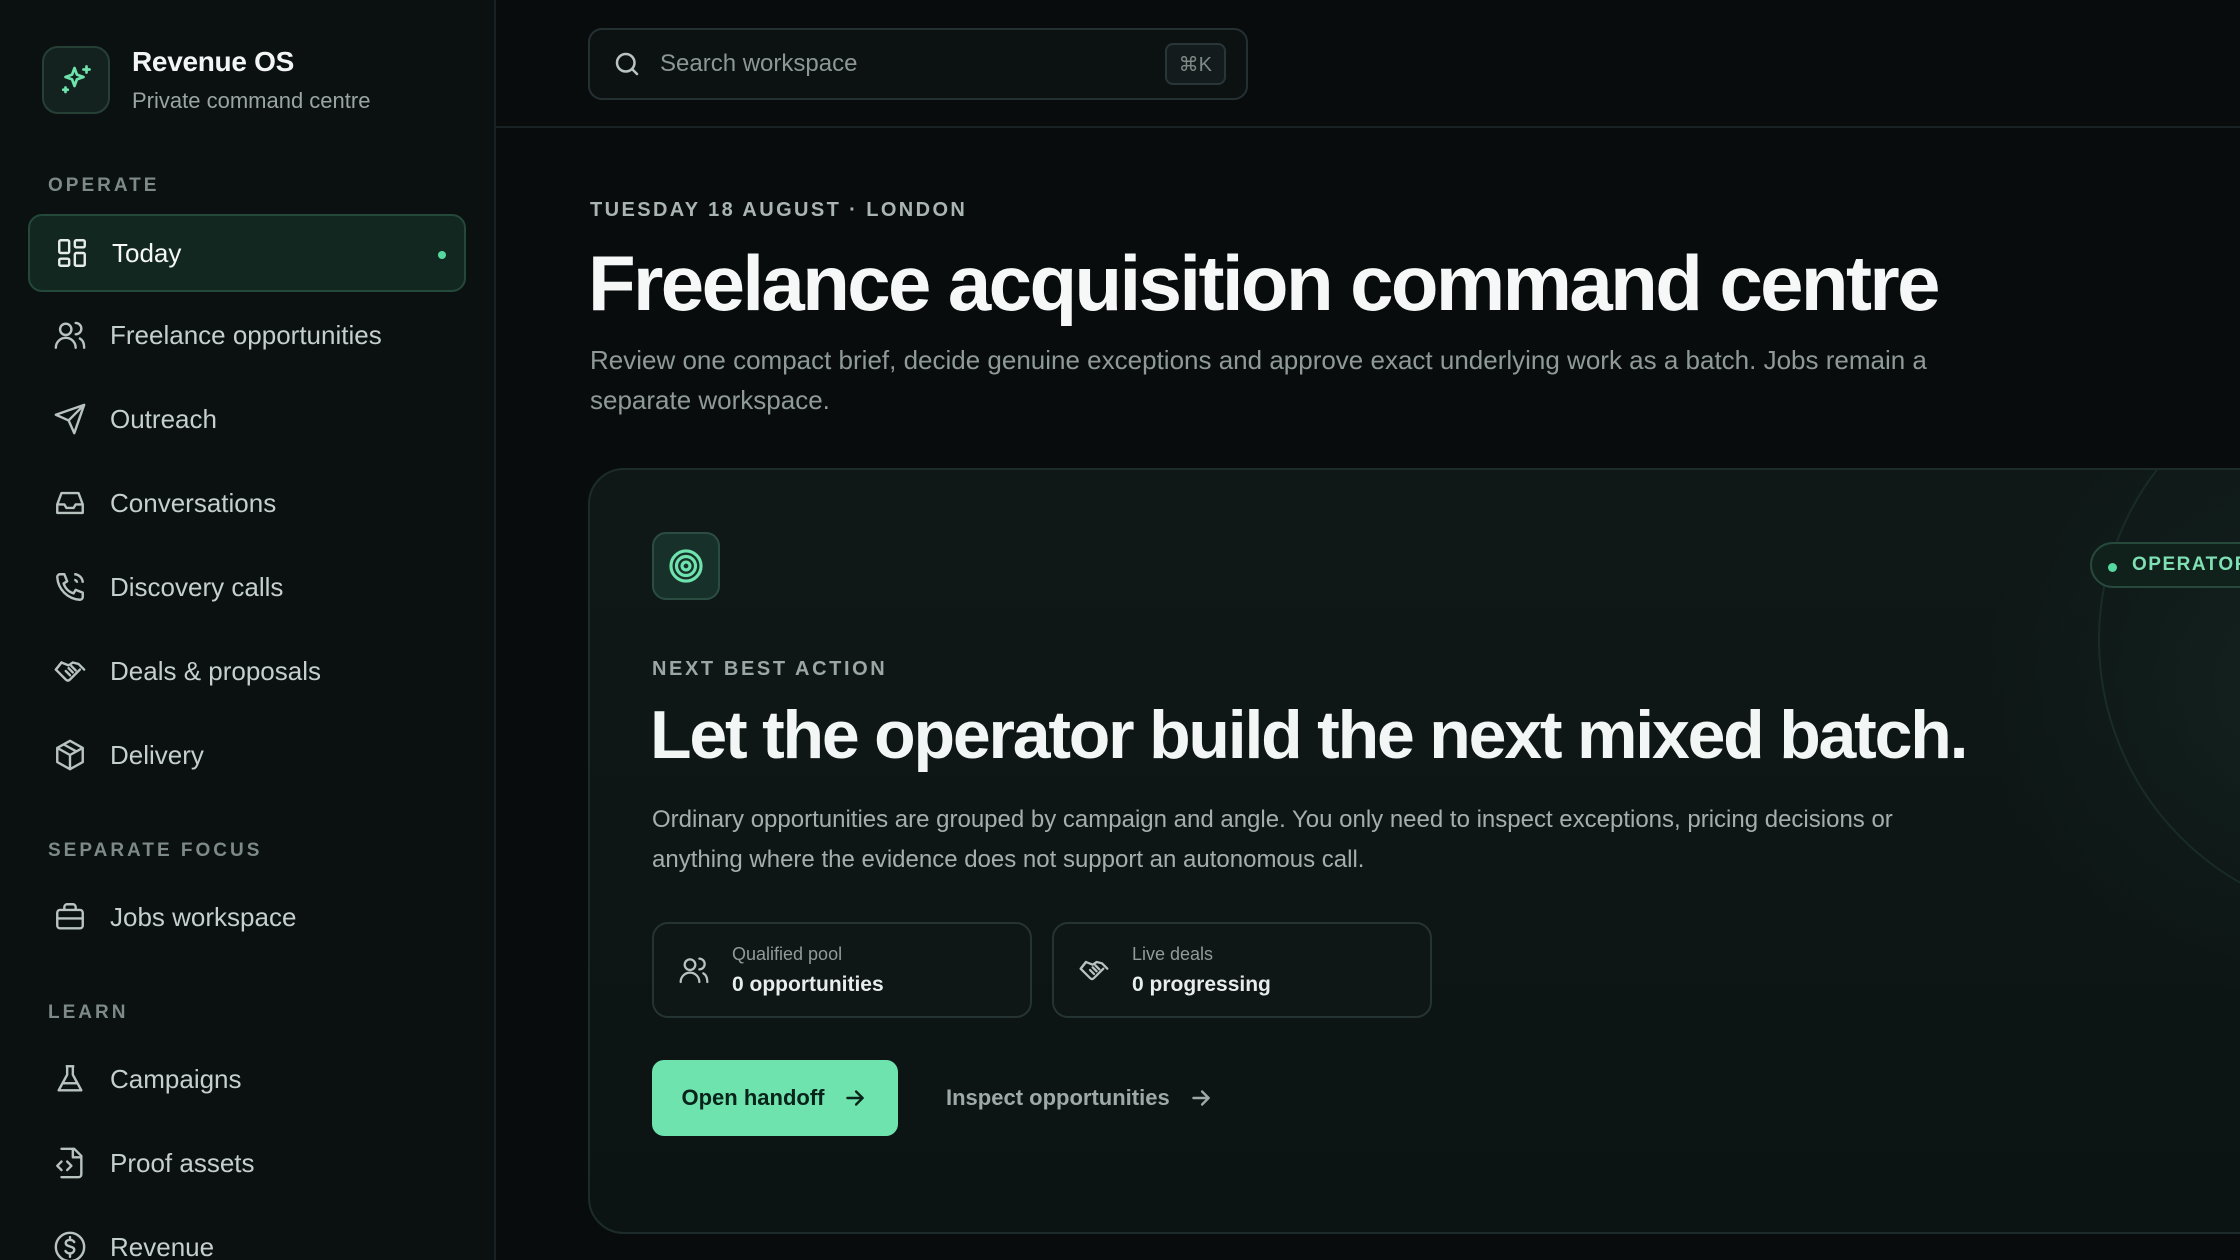  Describe the element at coordinates (70, 503) in the screenshot. I see `inbox-icon` at that location.